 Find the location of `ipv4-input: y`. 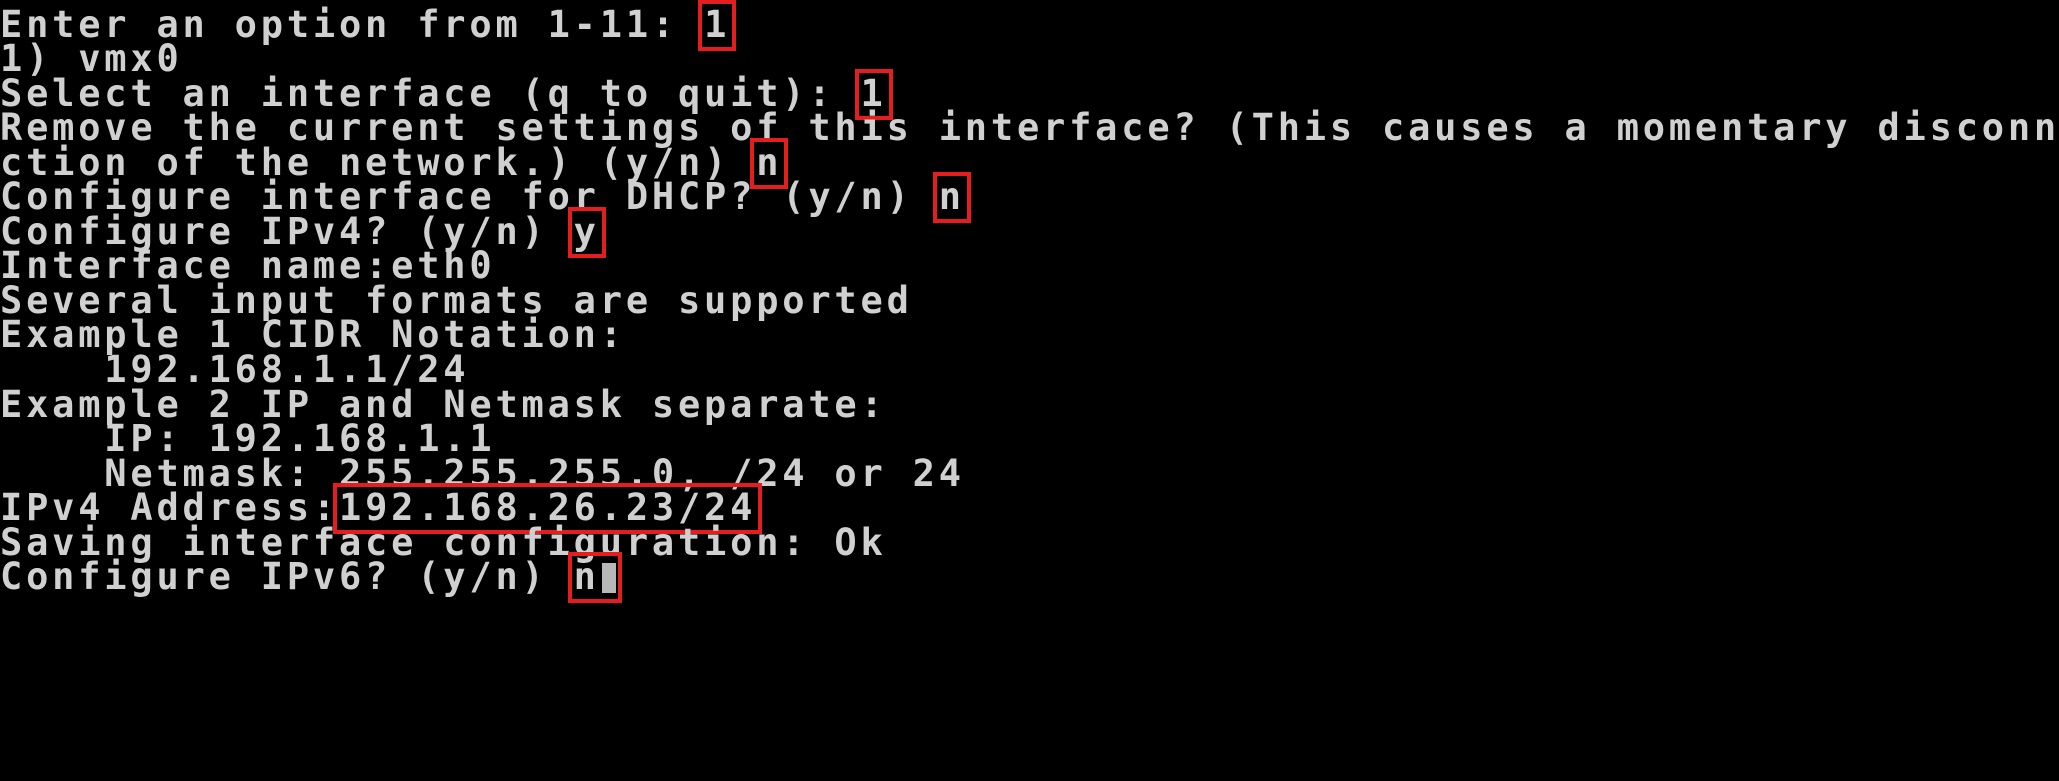

ipv4-input: y is located at coordinates (586, 232).